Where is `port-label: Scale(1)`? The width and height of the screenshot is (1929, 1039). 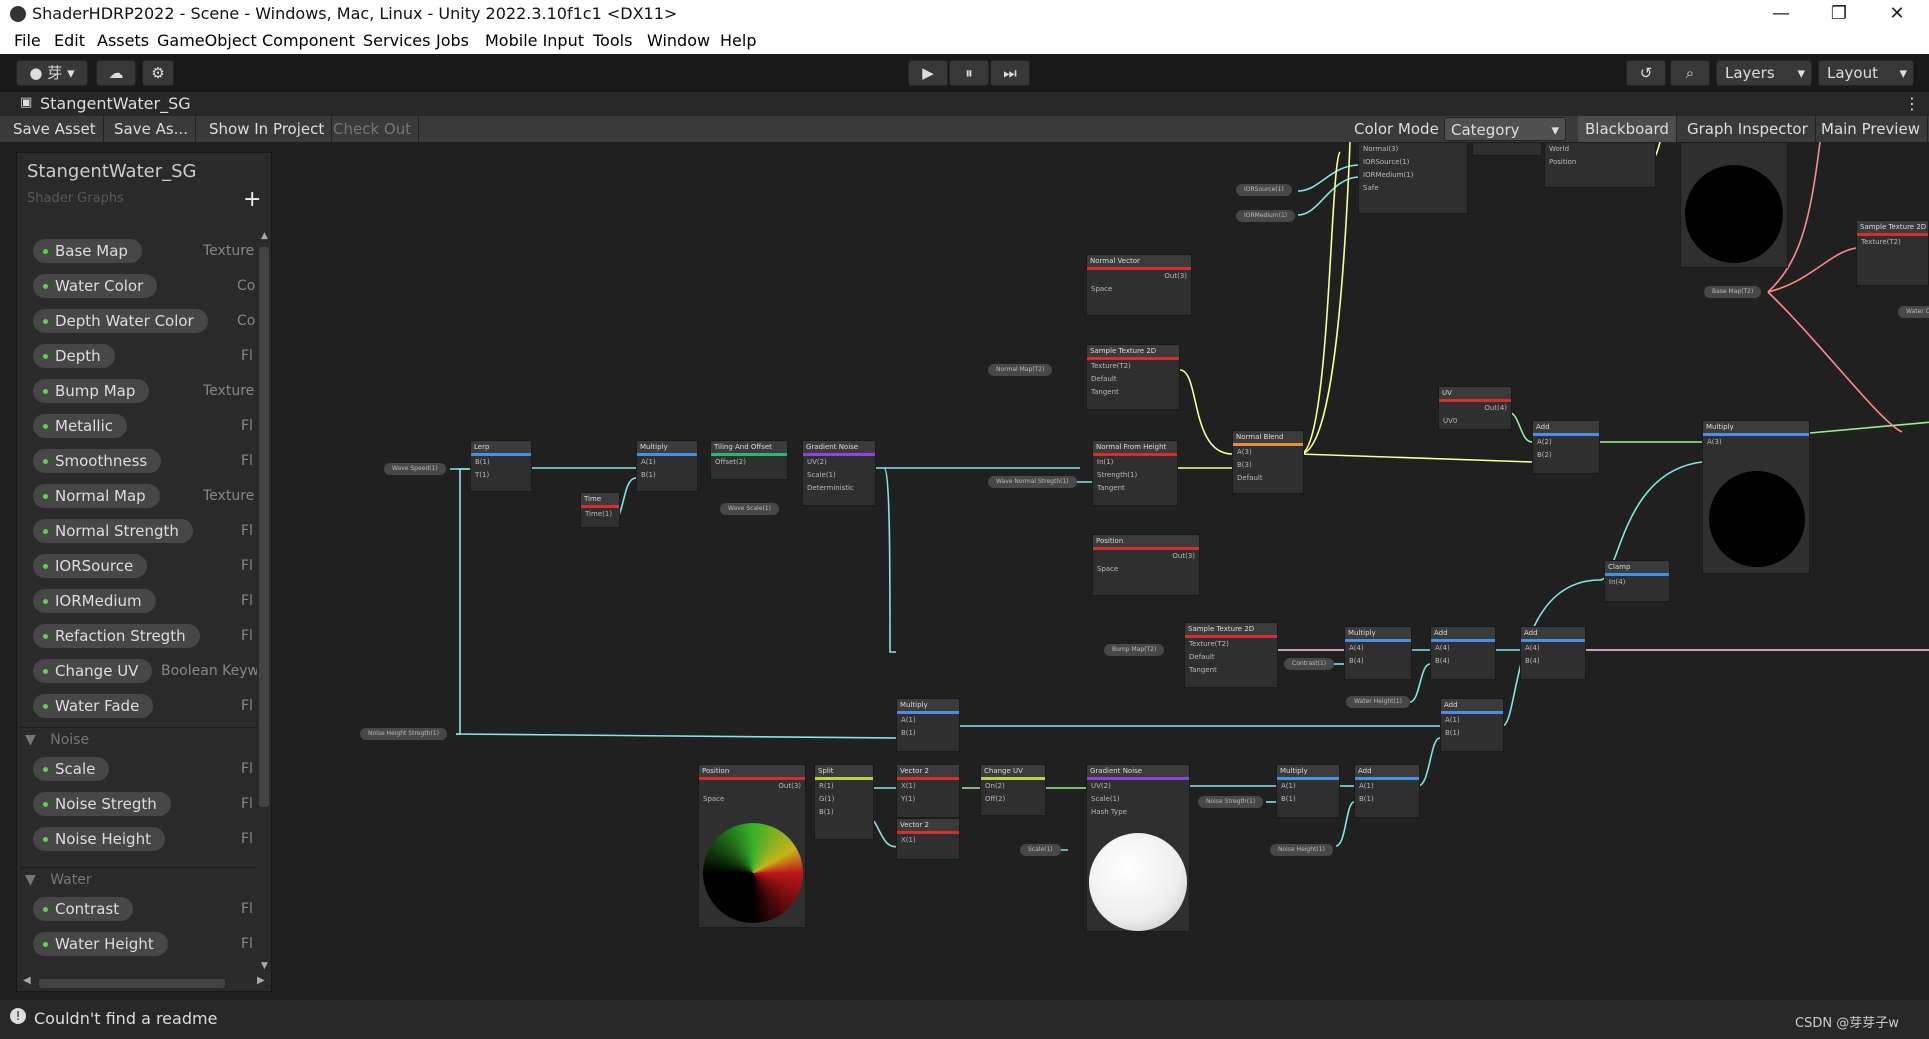 port-label: Scale(1) is located at coordinates (839, 475).